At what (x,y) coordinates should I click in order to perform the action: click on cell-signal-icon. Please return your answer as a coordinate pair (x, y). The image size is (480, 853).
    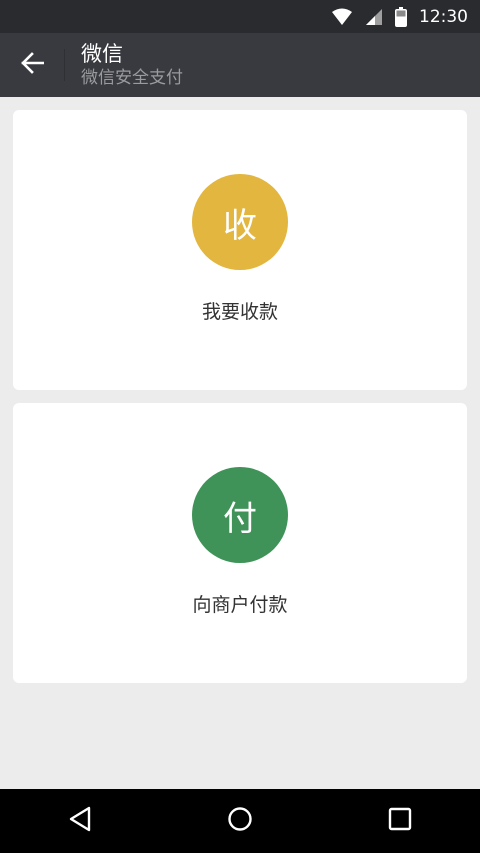
    Looking at the image, I should click on (374, 17).